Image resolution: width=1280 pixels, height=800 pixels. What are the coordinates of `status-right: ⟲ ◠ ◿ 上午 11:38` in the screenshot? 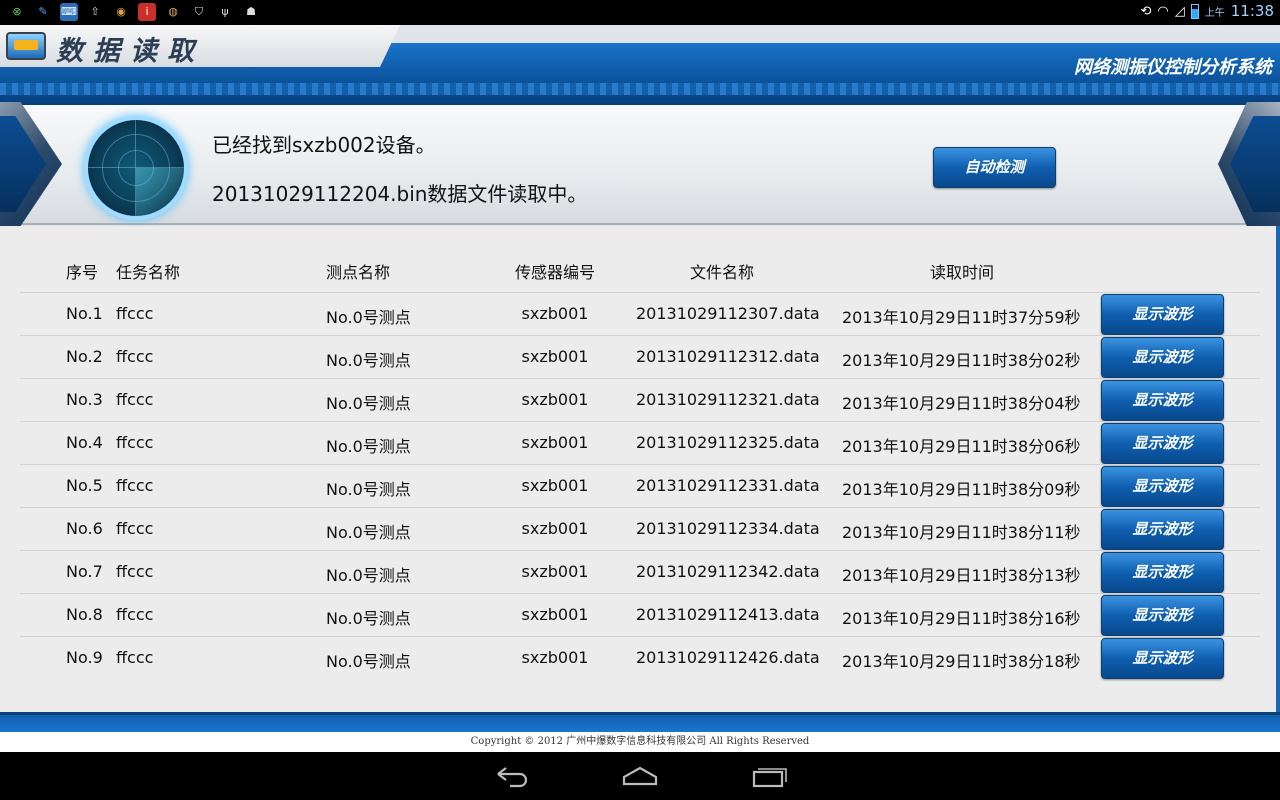 It's located at (1207, 11).